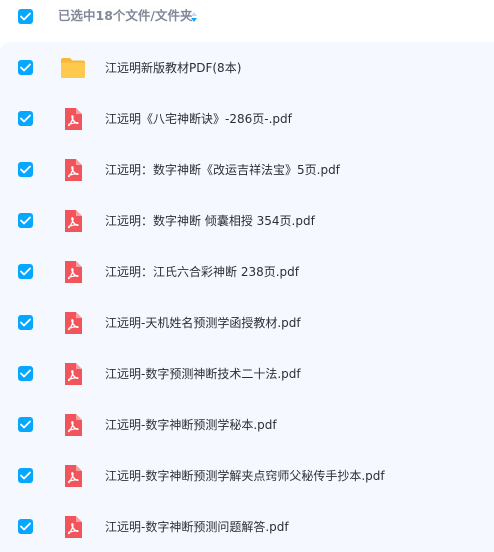 Image resolution: width=494 pixels, height=552 pixels. I want to click on file-name: 江远明-数字预测神断技术二十法.pdf, so click(203, 374).